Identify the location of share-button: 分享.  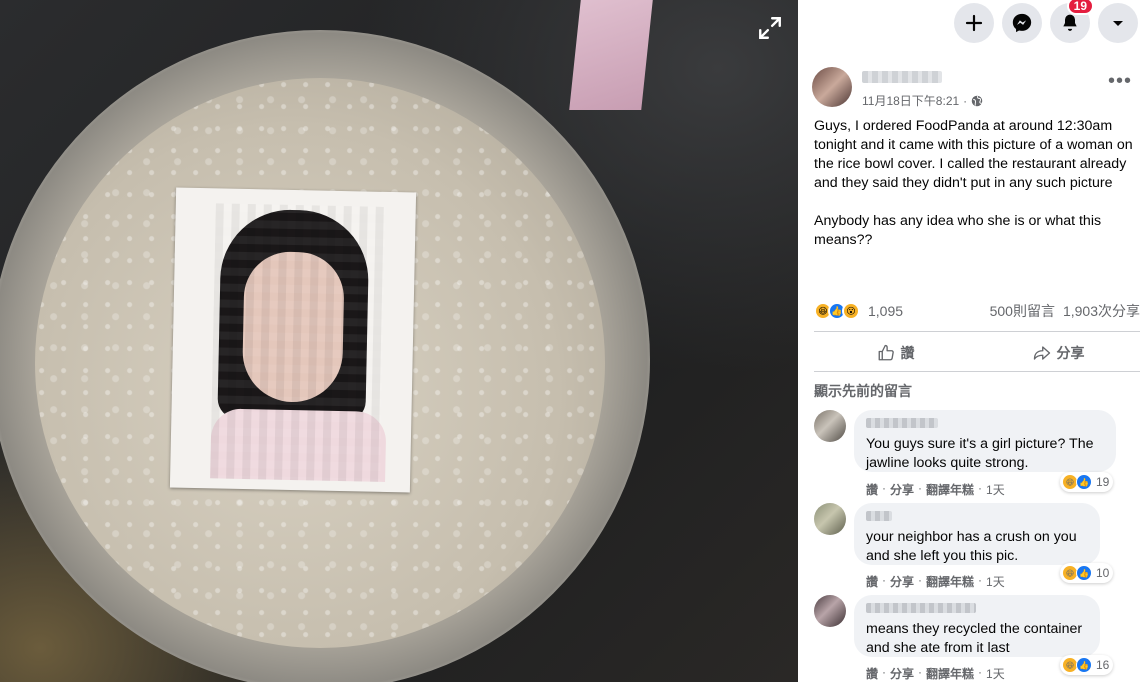
(1058, 353).